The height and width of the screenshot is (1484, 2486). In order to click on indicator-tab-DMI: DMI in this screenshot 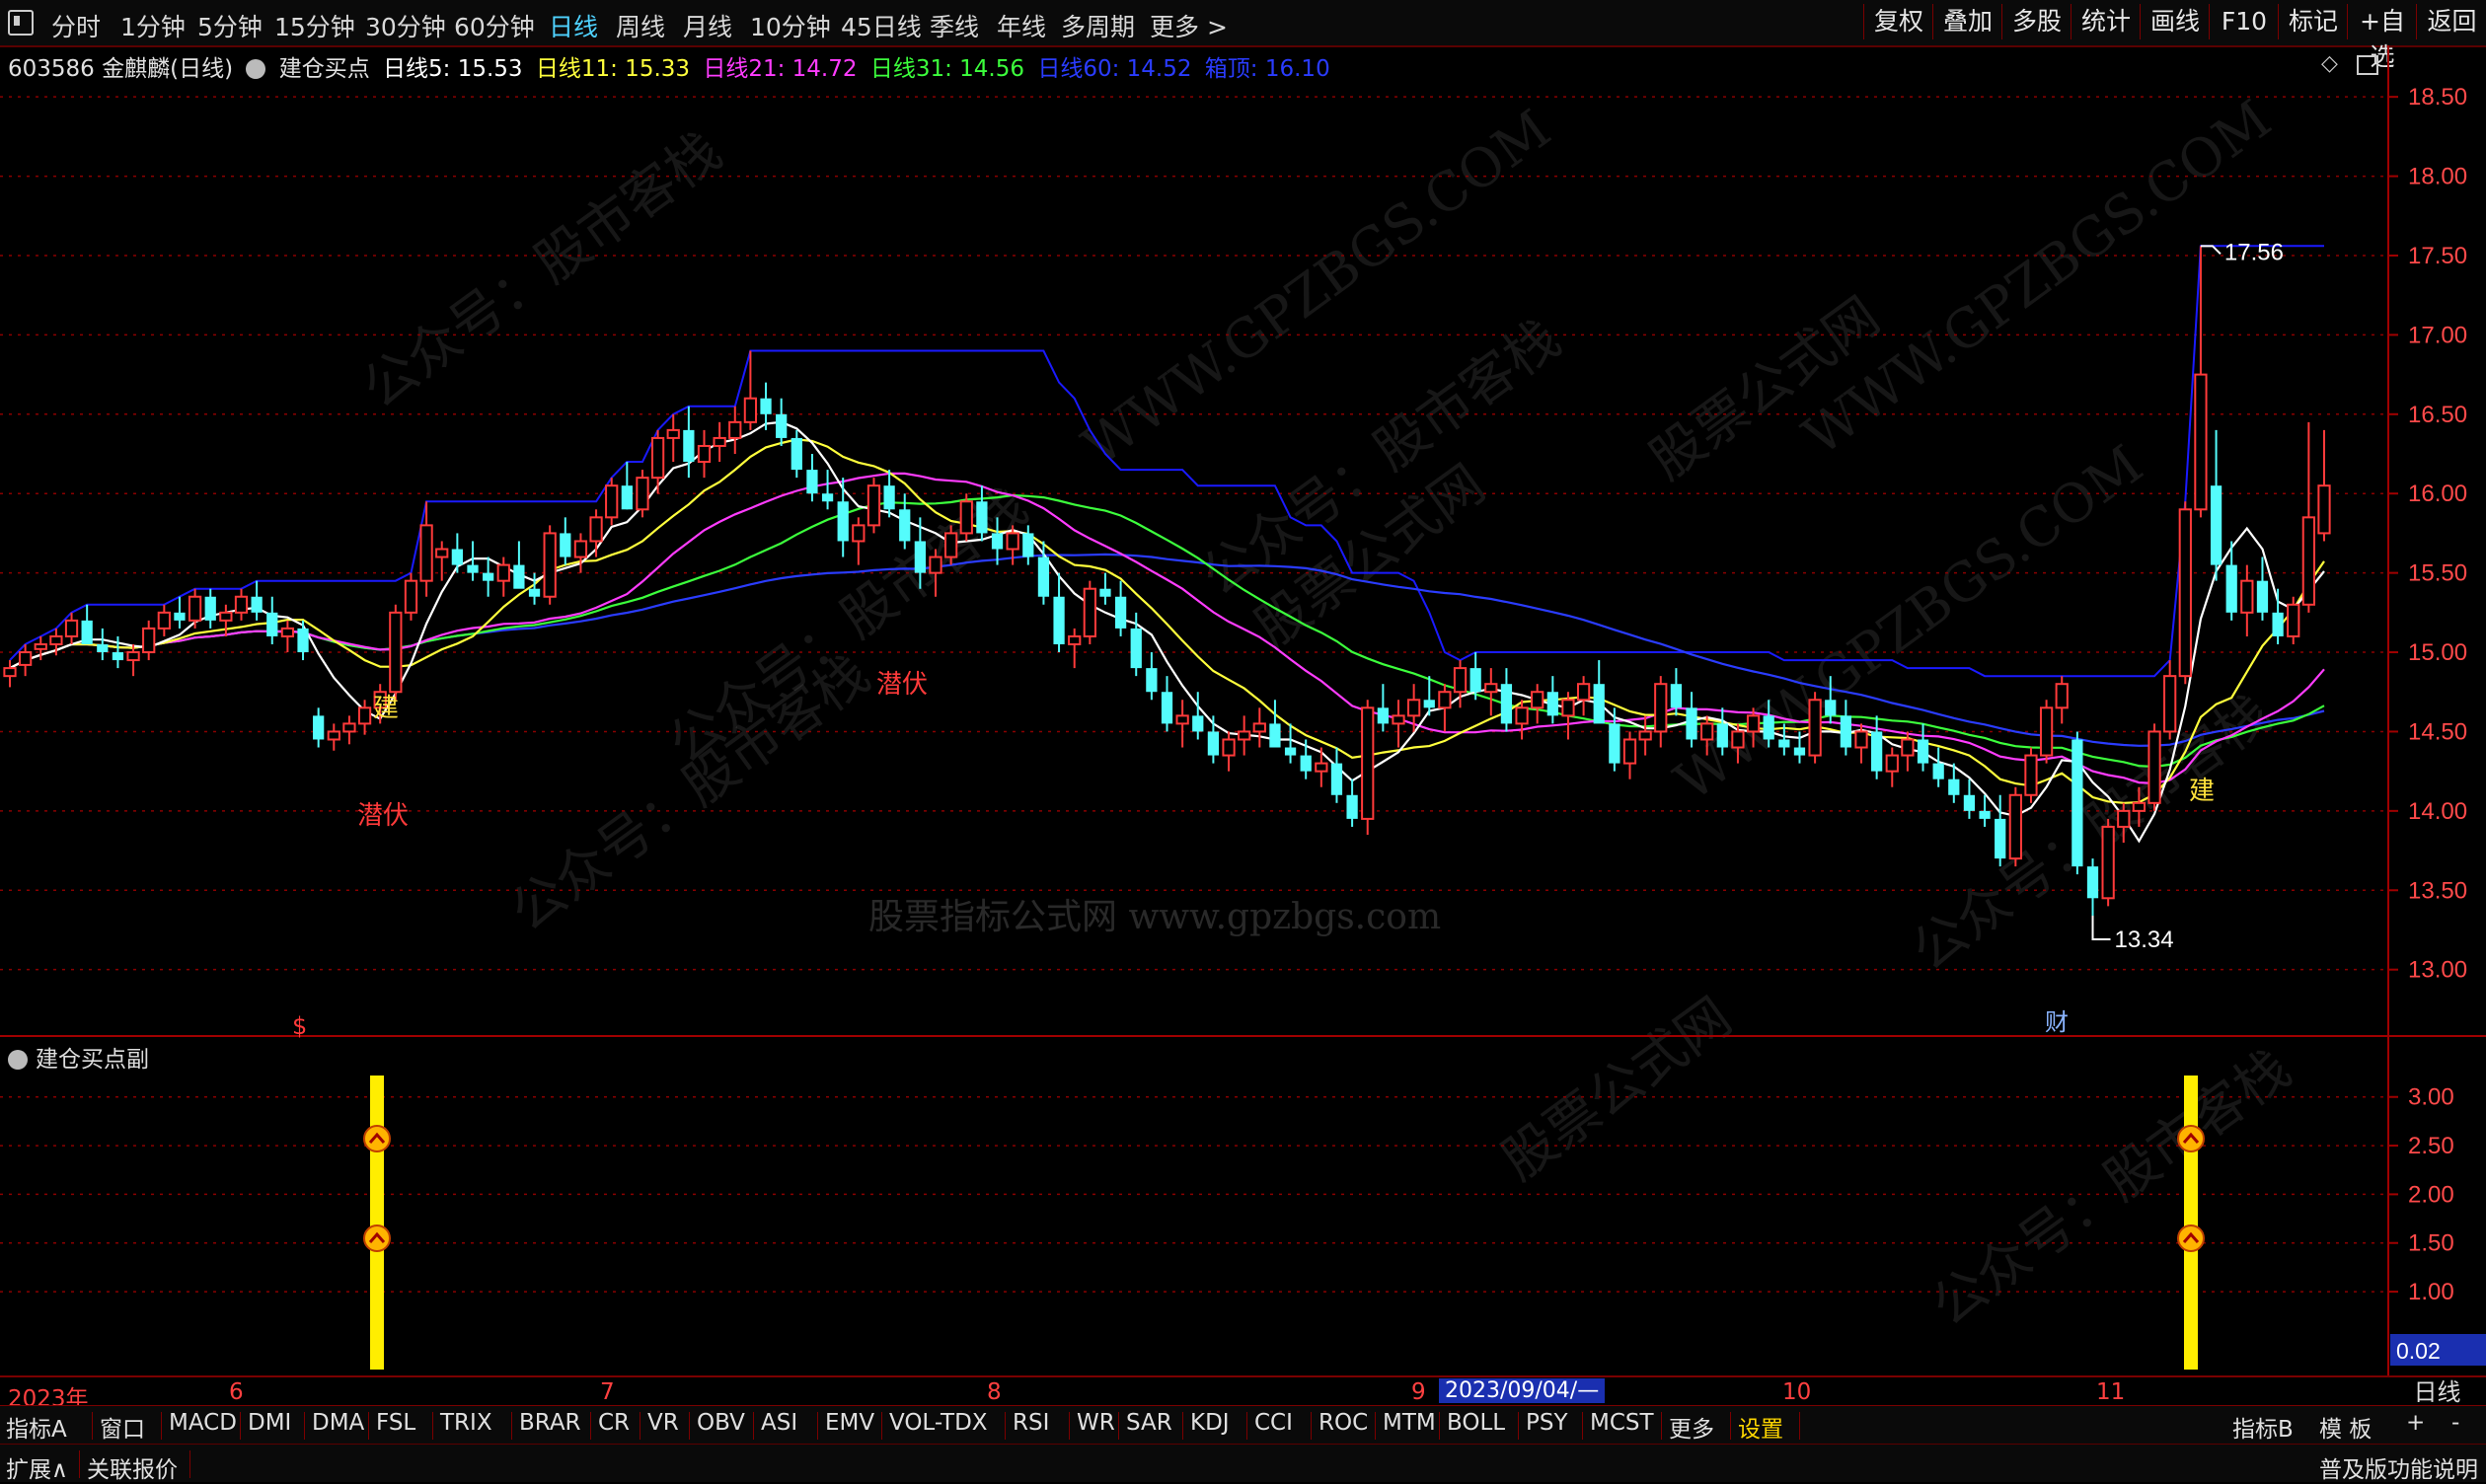, I will do `click(269, 1423)`.